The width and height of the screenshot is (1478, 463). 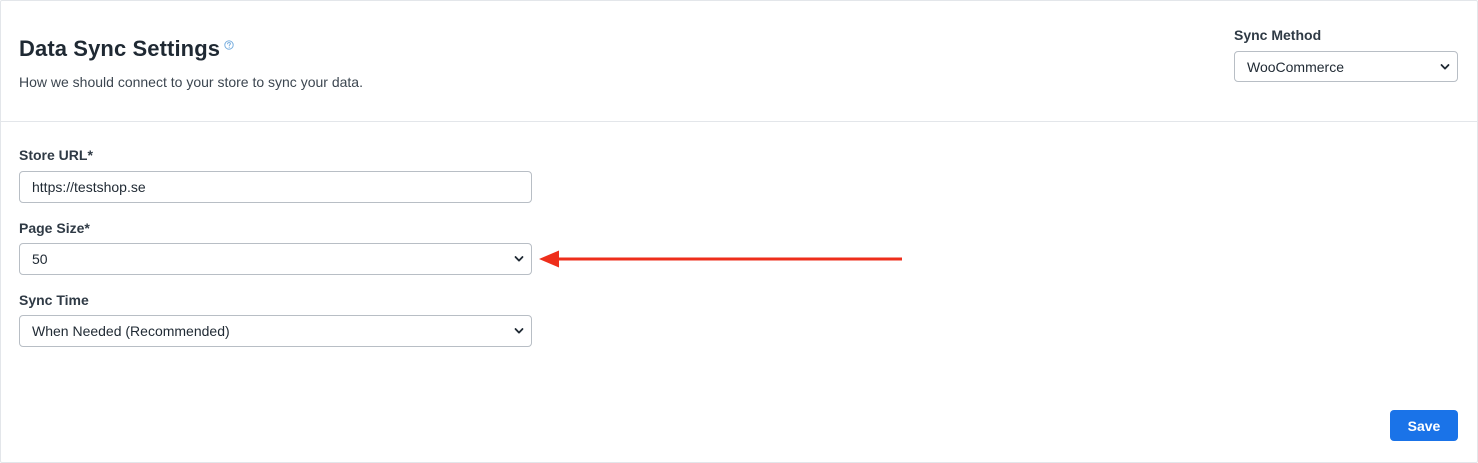 I want to click on store-url-label: Store URL*, so click(x=56, y=155).